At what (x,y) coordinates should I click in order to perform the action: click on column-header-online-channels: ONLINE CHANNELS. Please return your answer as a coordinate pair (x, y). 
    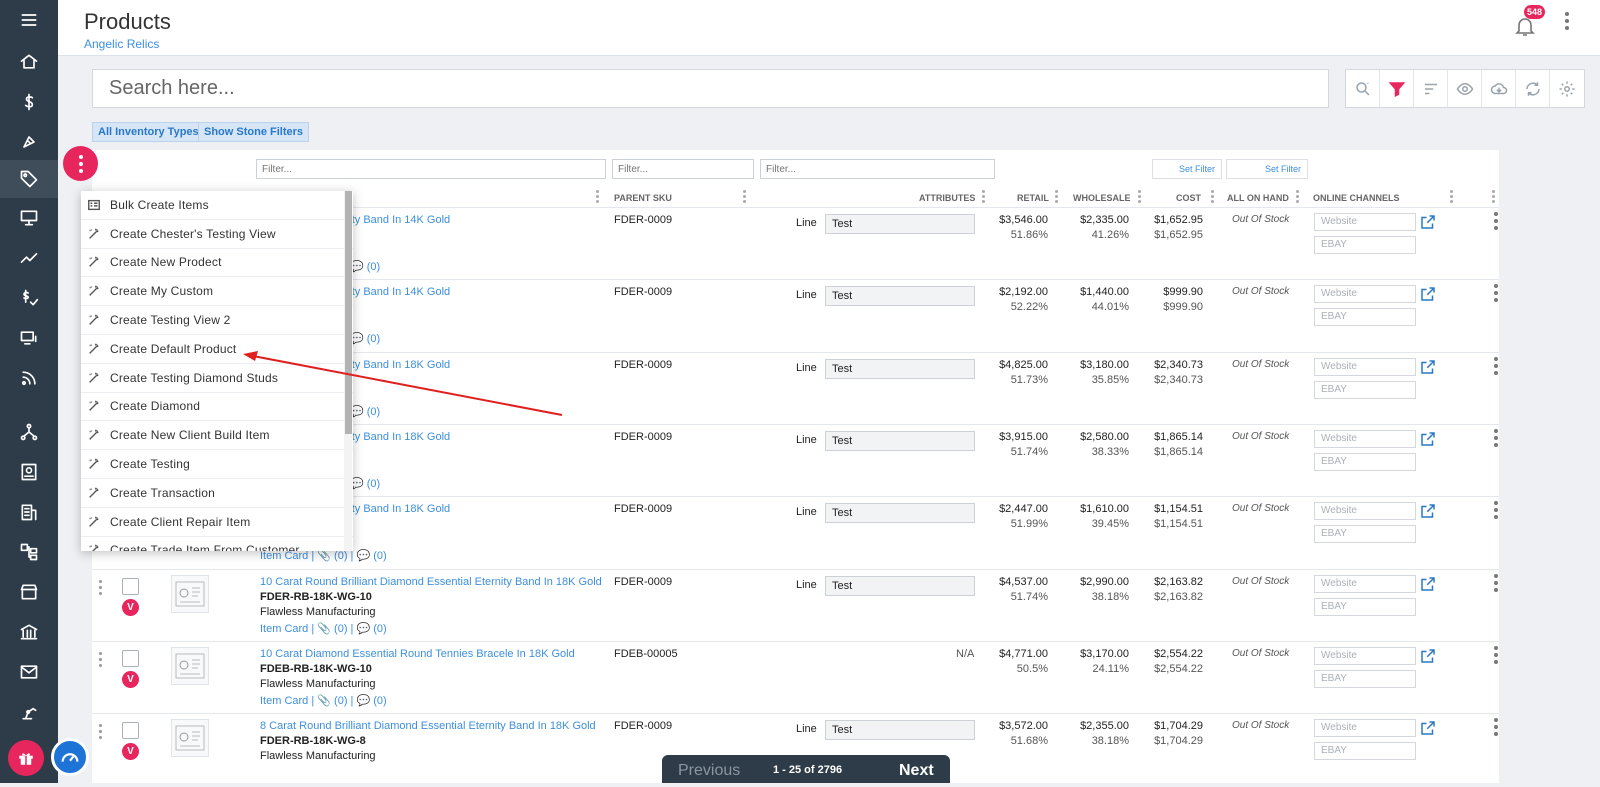
    Looking at the image, I should click on (1356, 198).